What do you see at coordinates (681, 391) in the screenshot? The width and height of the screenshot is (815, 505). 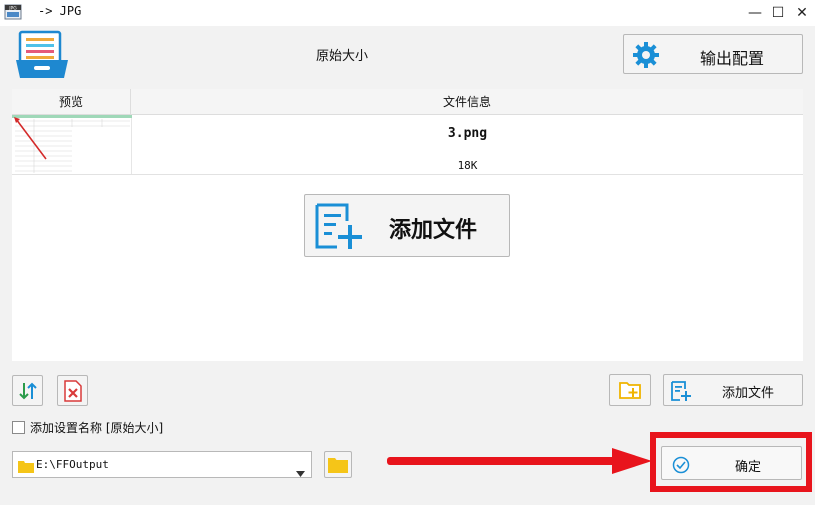 I see `add-file-small-icon` at bounding box center [681, 391].